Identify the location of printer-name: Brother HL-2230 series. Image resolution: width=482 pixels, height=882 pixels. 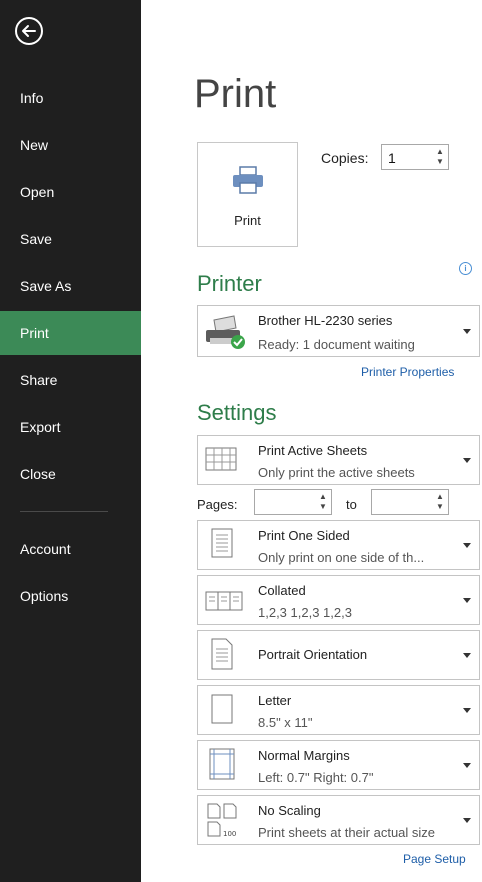
(325, 320).